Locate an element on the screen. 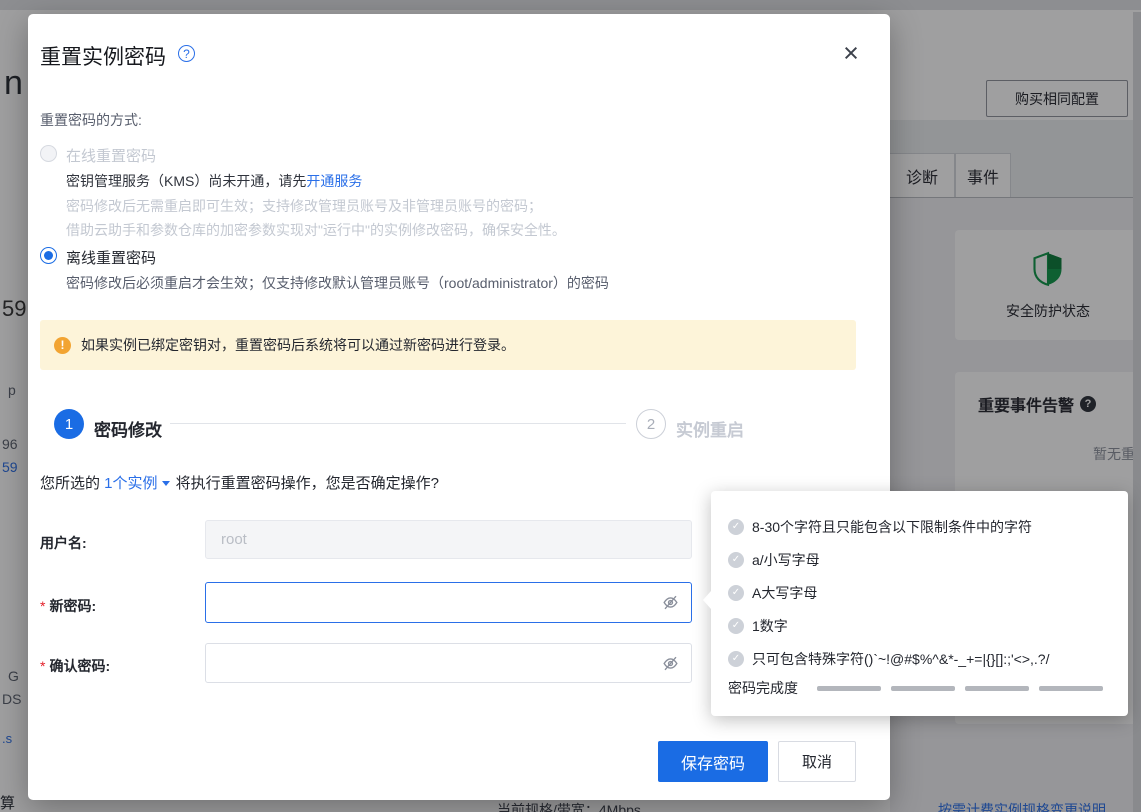 This screenshot has width=1141, height=812. rule-lowercase: ✓ a/小写字母 is located at coordinates (921, 559).